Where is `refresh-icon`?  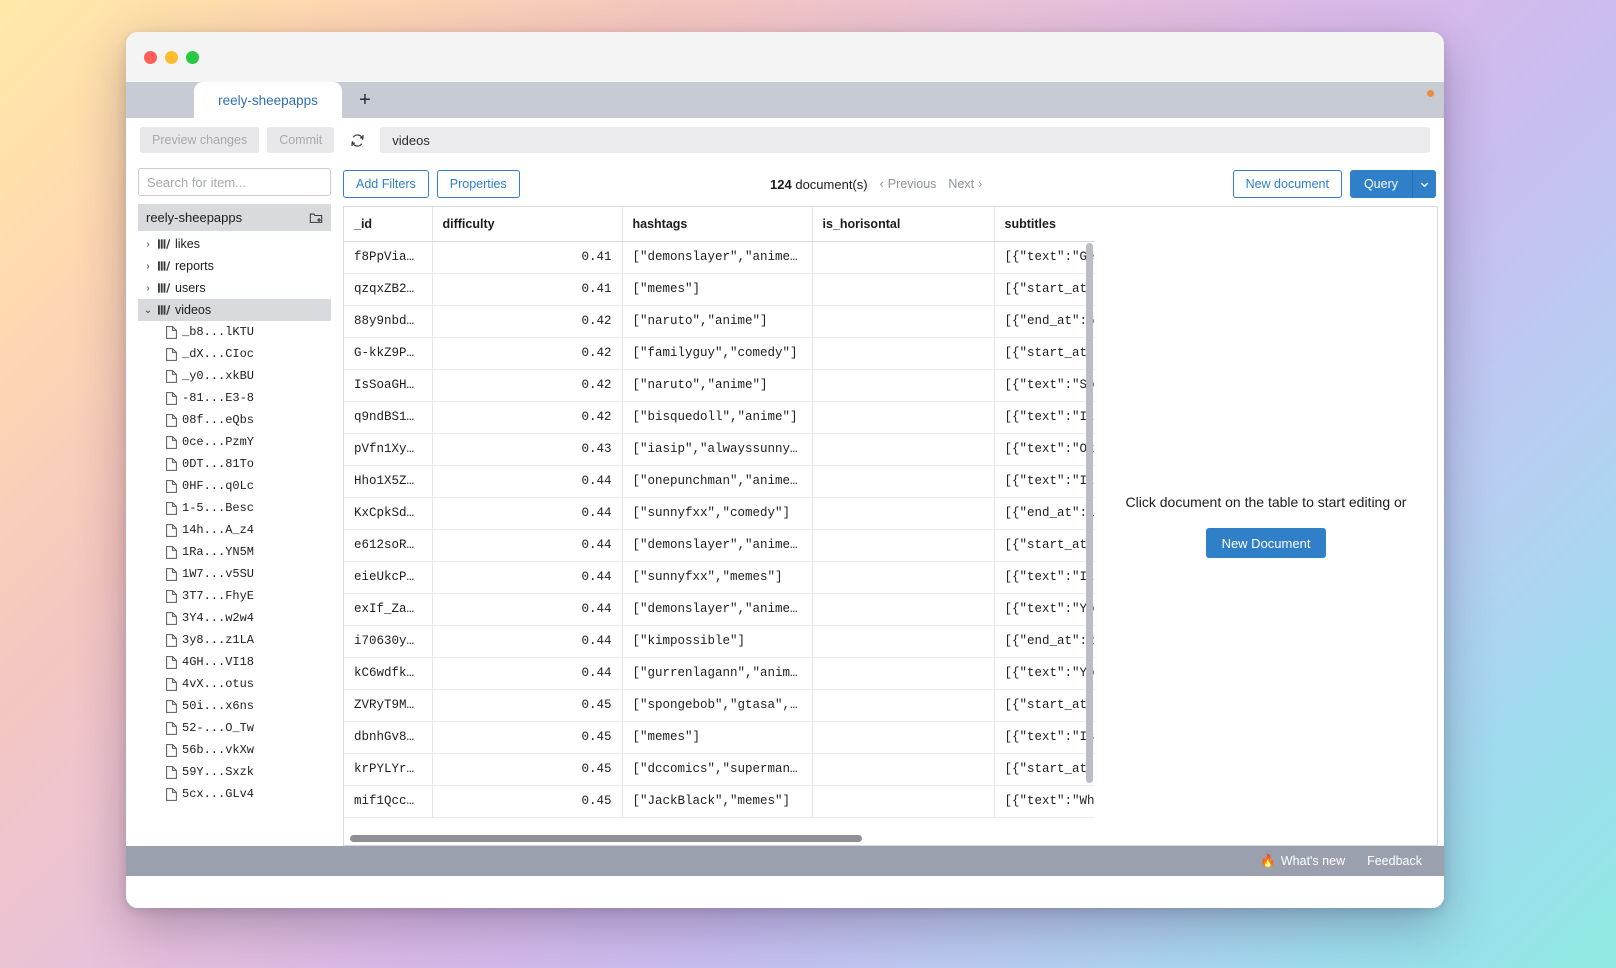 refresh-icon is located at coordinates (357, 140).